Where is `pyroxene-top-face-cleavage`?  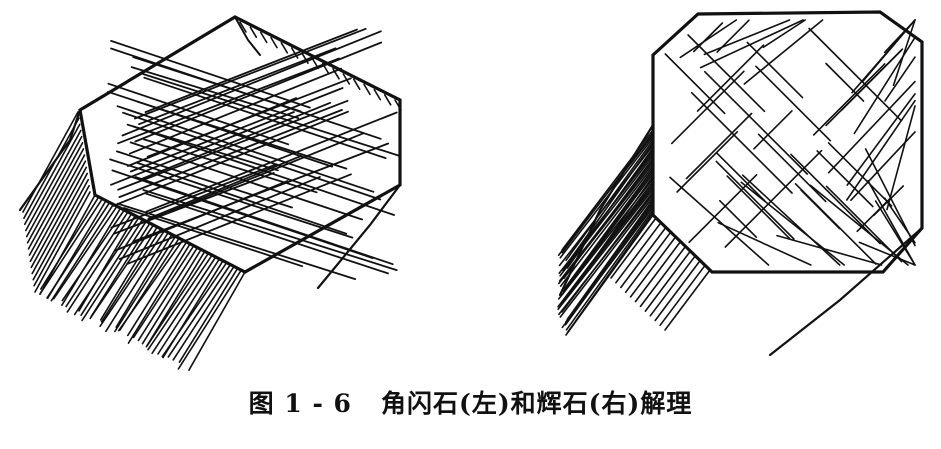
pyroxene-top-face-cleavage is located at coordinates (790, 142).